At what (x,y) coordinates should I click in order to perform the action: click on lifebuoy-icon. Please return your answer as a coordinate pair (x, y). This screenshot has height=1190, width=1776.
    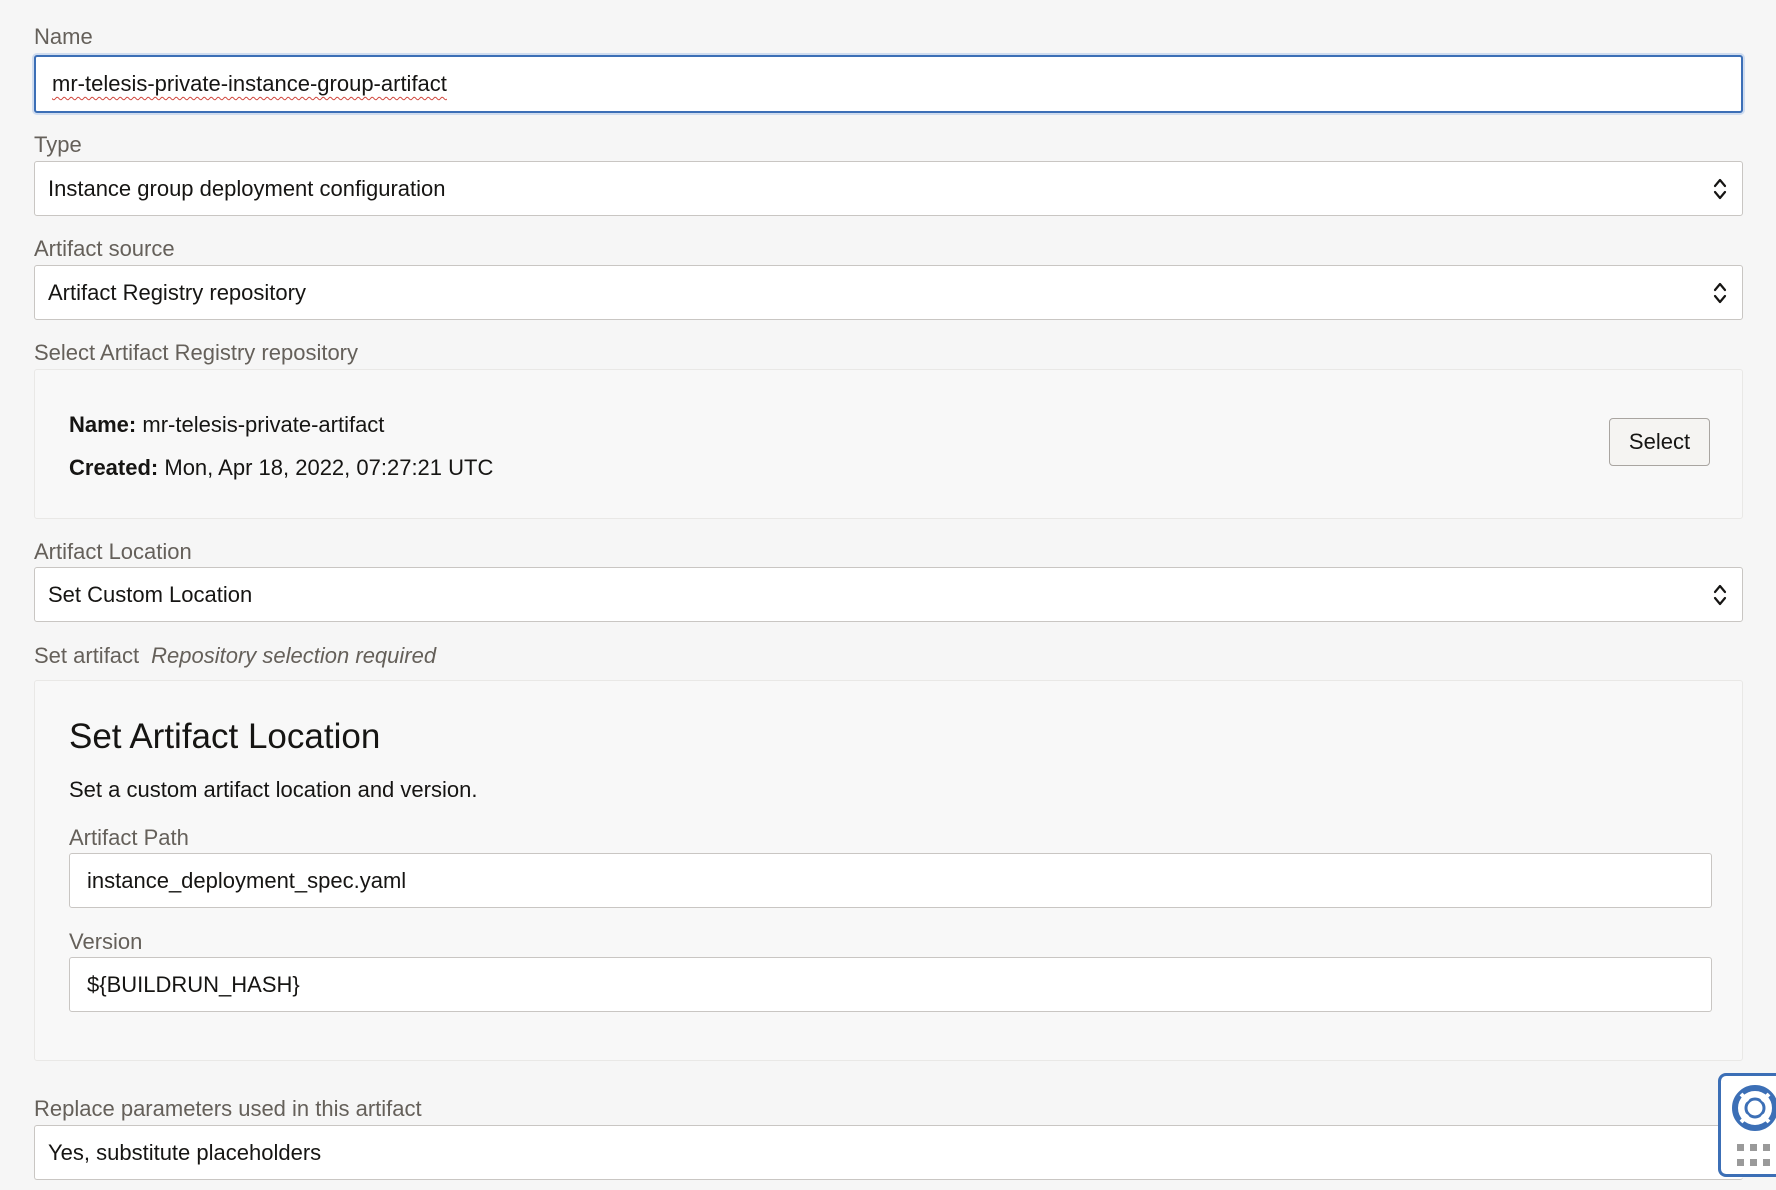
    Looking at the image, I should click on (1753, 1108).